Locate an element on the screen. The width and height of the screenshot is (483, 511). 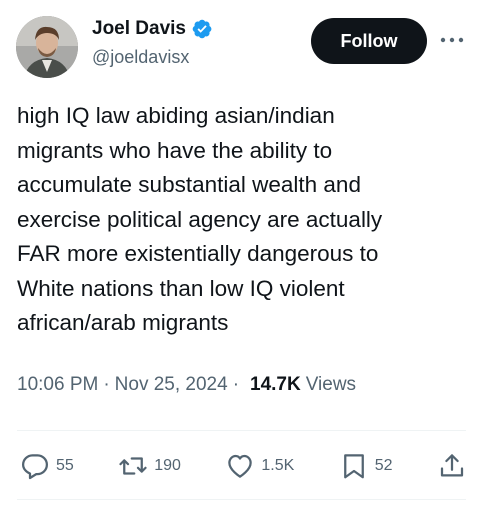
views-label: Views is located at coordinates (331, 385).